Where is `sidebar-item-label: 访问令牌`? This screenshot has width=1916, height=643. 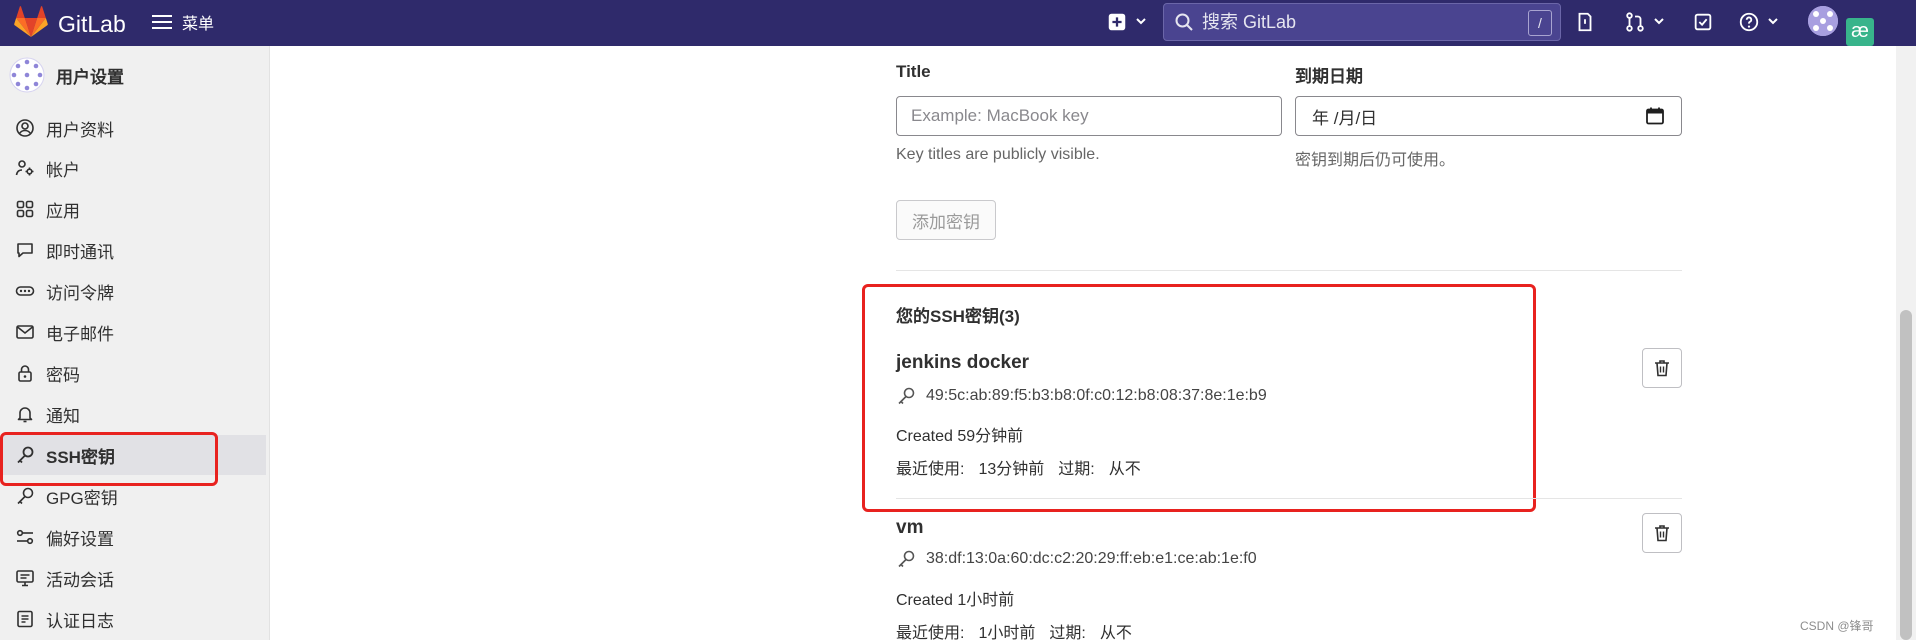 sidebar-item-label: 访问令牌 is located at coordinates (80, 293).